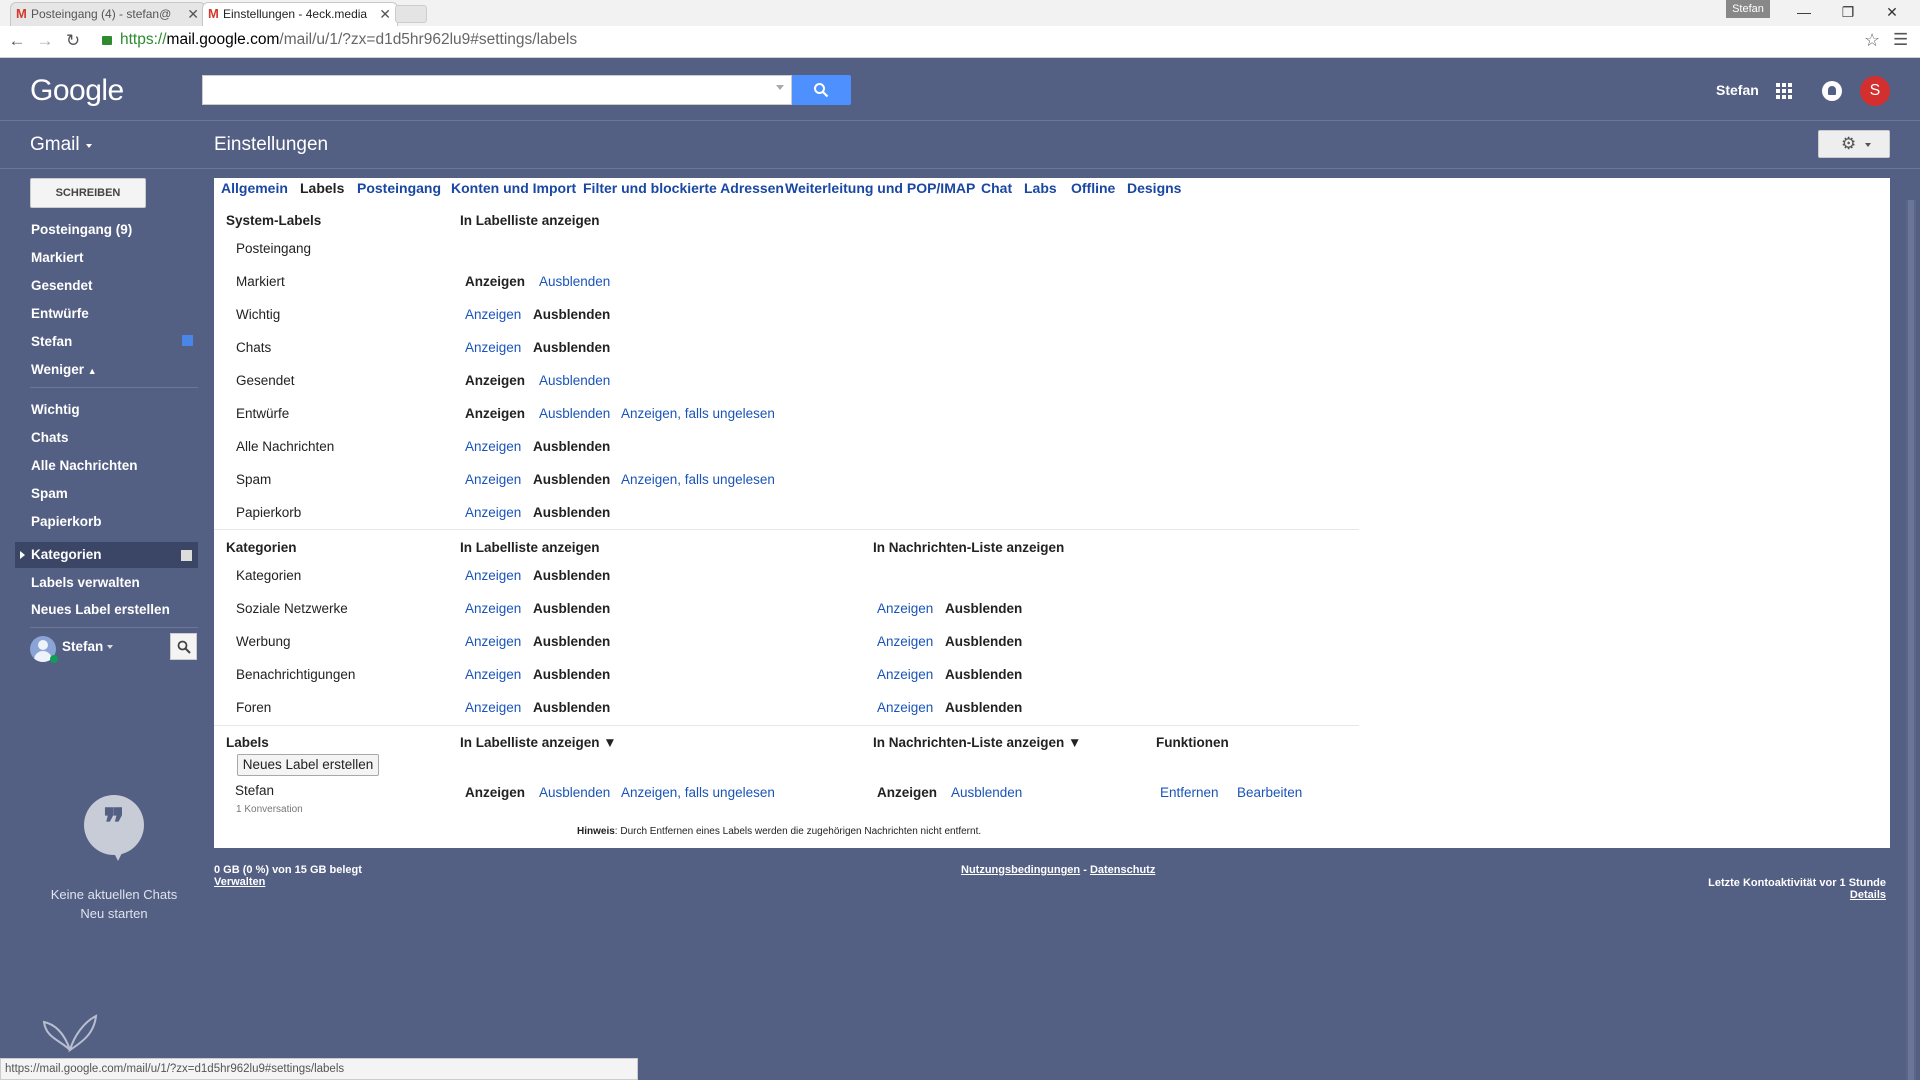  I want to click on tab-labels: Labels, so click(322, 188).